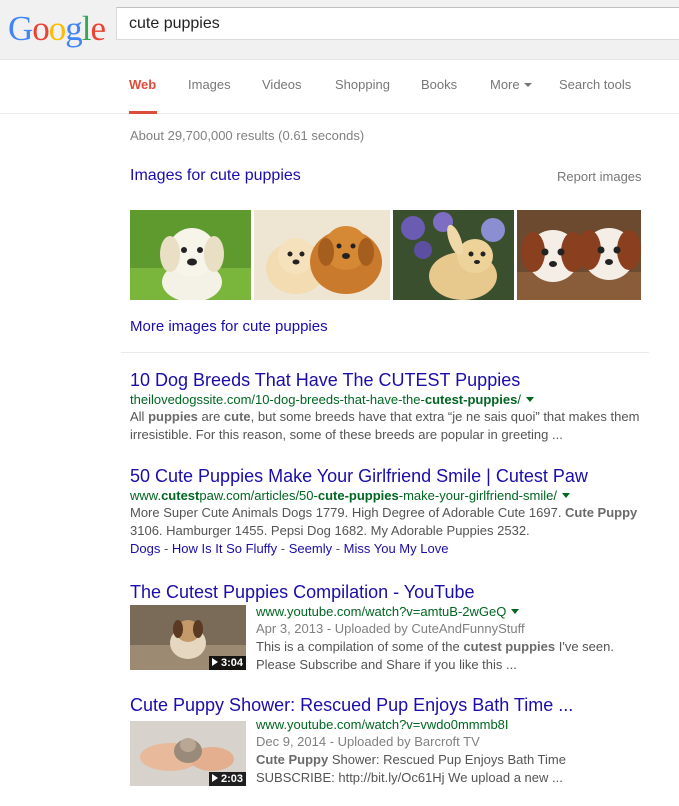 This screenshot has width=679, height=806. I want to click on tab-more: More, so click(511, 84).